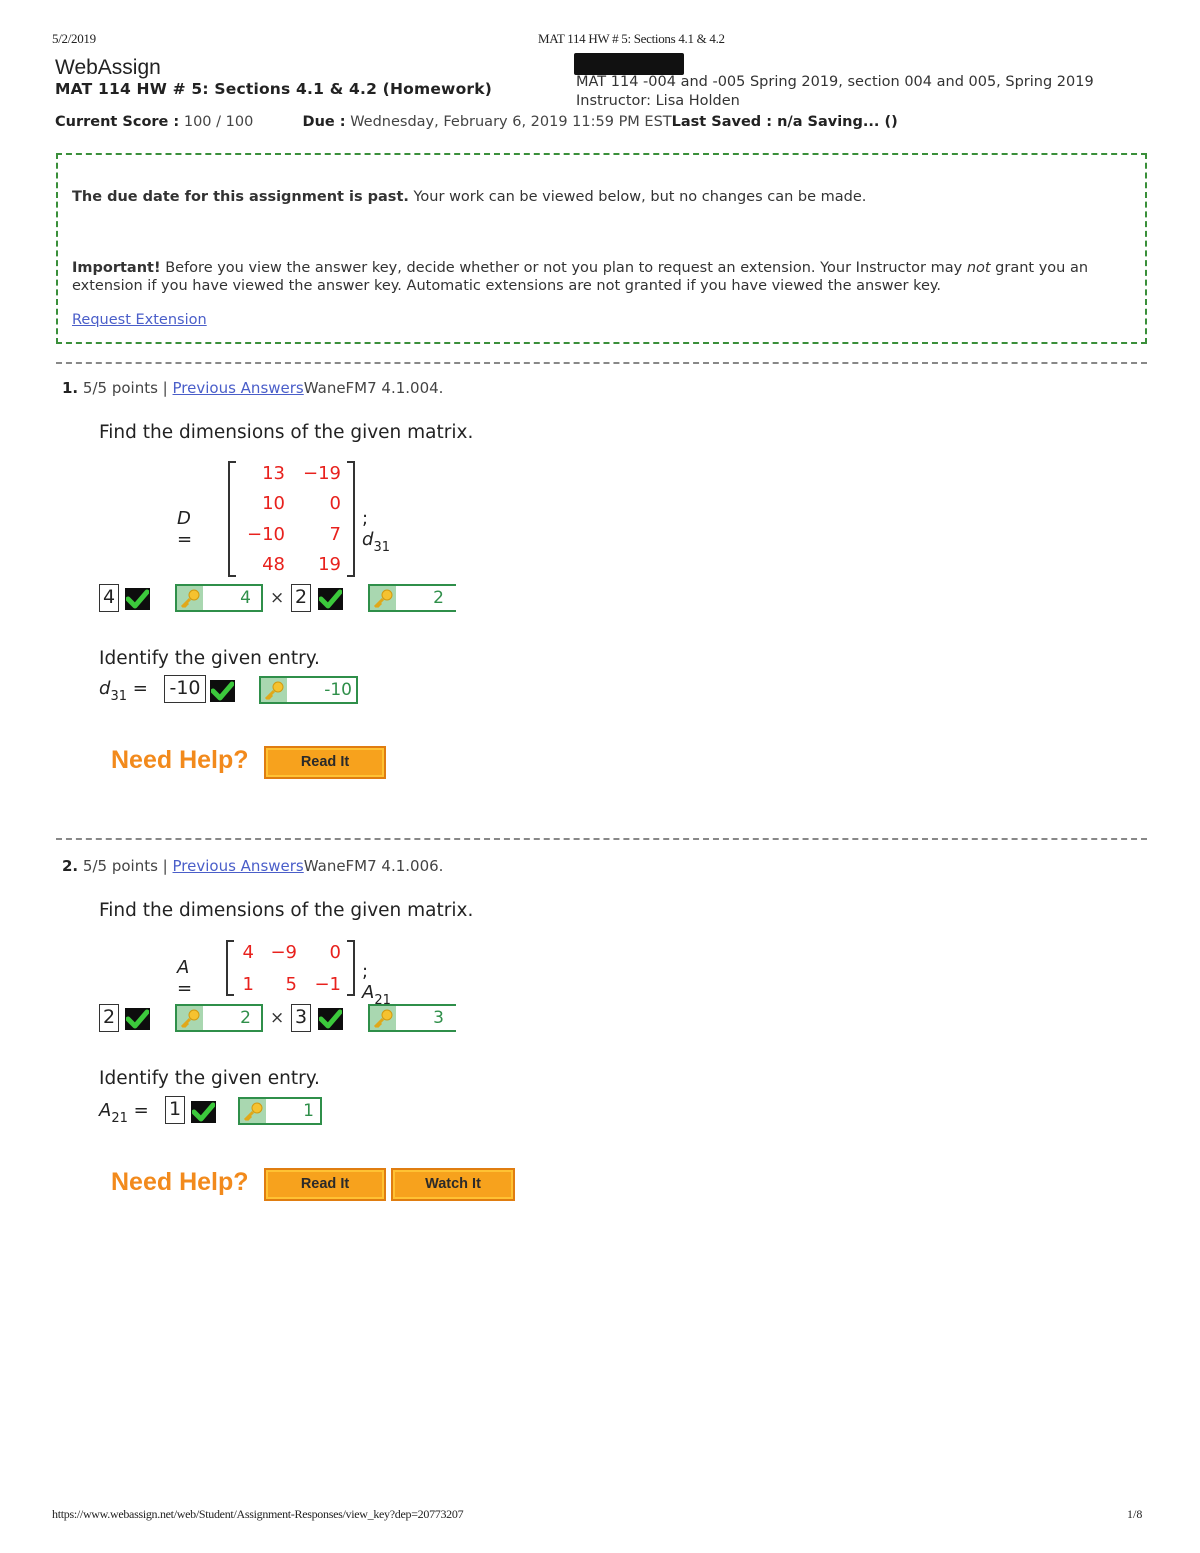 This screenshot has height=1553, width=1200. What do you see at coordinates (139, 320) in the screenshot?
I see `request-extension-link: Request Extension` at bounding box center [139, 320].